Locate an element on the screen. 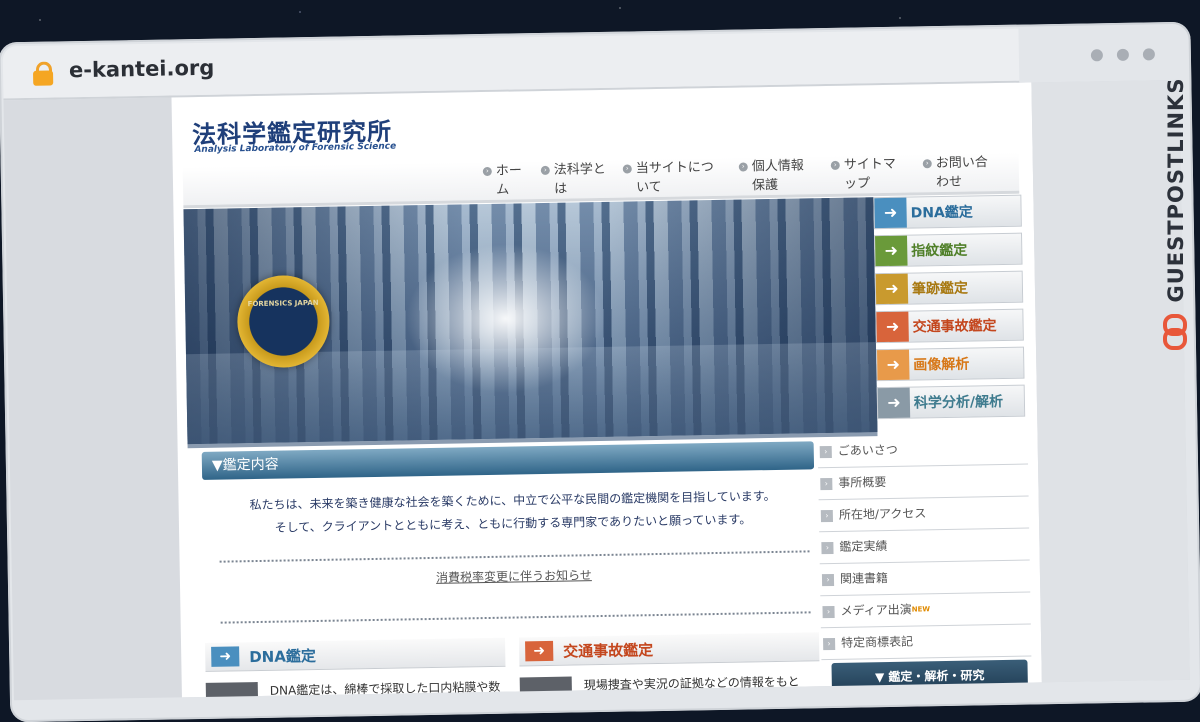 The width and height of the screenshot is (1200, 722). tax-notice-link: 消費税率変更に伴うお知らせ is located at coordinates (514, 575).